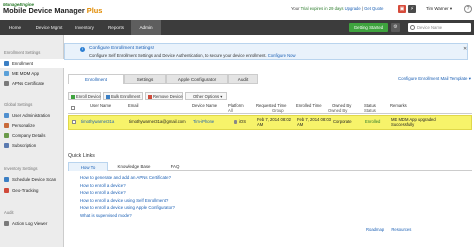  What do you see at coordinates (6, 223) in the screenshot?
I see `log-icon` at bounding box center [6, 223].